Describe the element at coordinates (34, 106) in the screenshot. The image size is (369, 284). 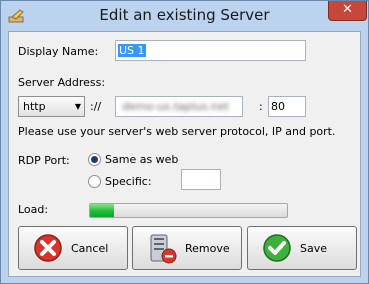
I see `protocol-value: http` at that location.